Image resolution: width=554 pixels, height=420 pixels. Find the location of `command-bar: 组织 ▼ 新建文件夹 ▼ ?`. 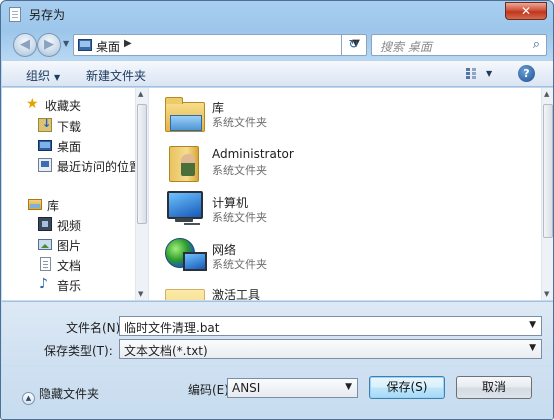

command-bar: 组织 ▼ 新建文件夹 ▼ ? is located at coordinates (277, 73).